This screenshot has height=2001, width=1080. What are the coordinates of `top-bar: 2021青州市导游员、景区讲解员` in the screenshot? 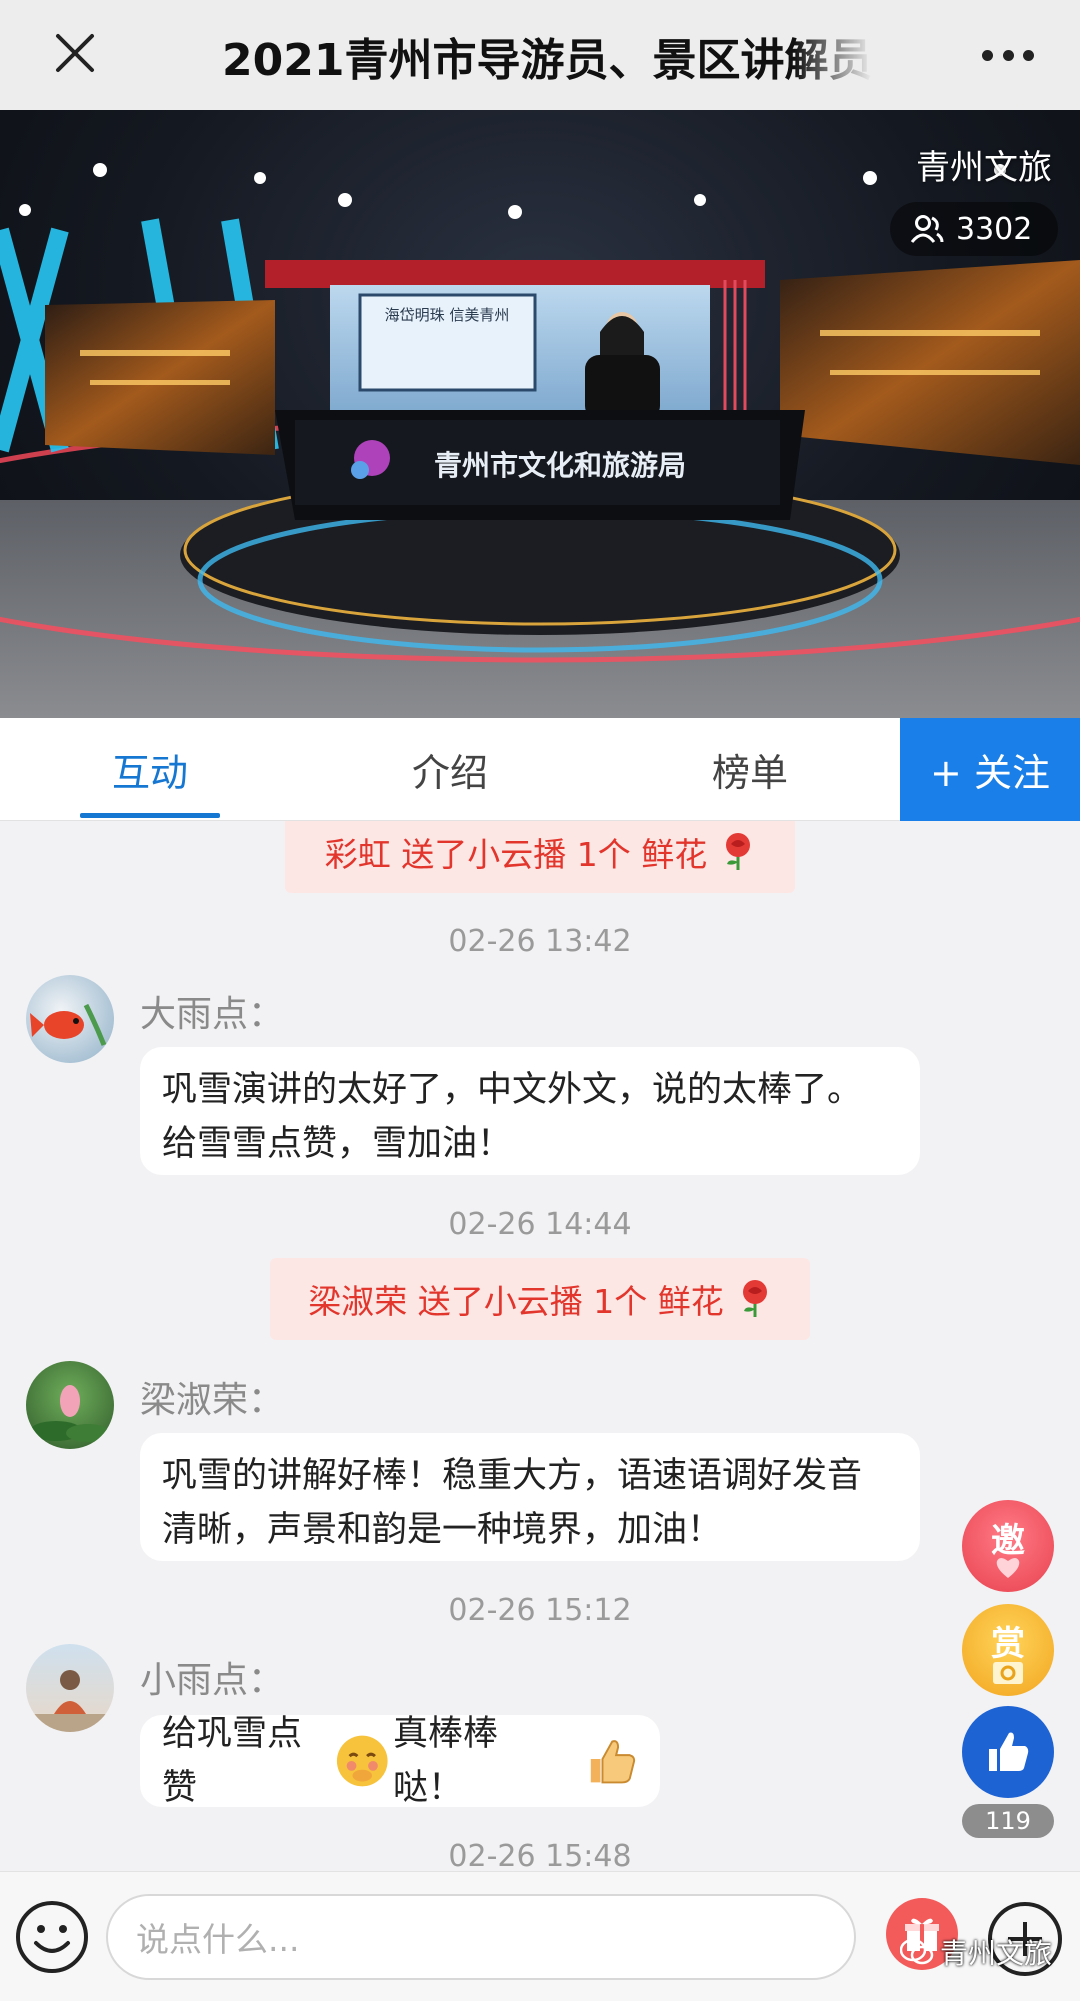 It's located at (540, 55).